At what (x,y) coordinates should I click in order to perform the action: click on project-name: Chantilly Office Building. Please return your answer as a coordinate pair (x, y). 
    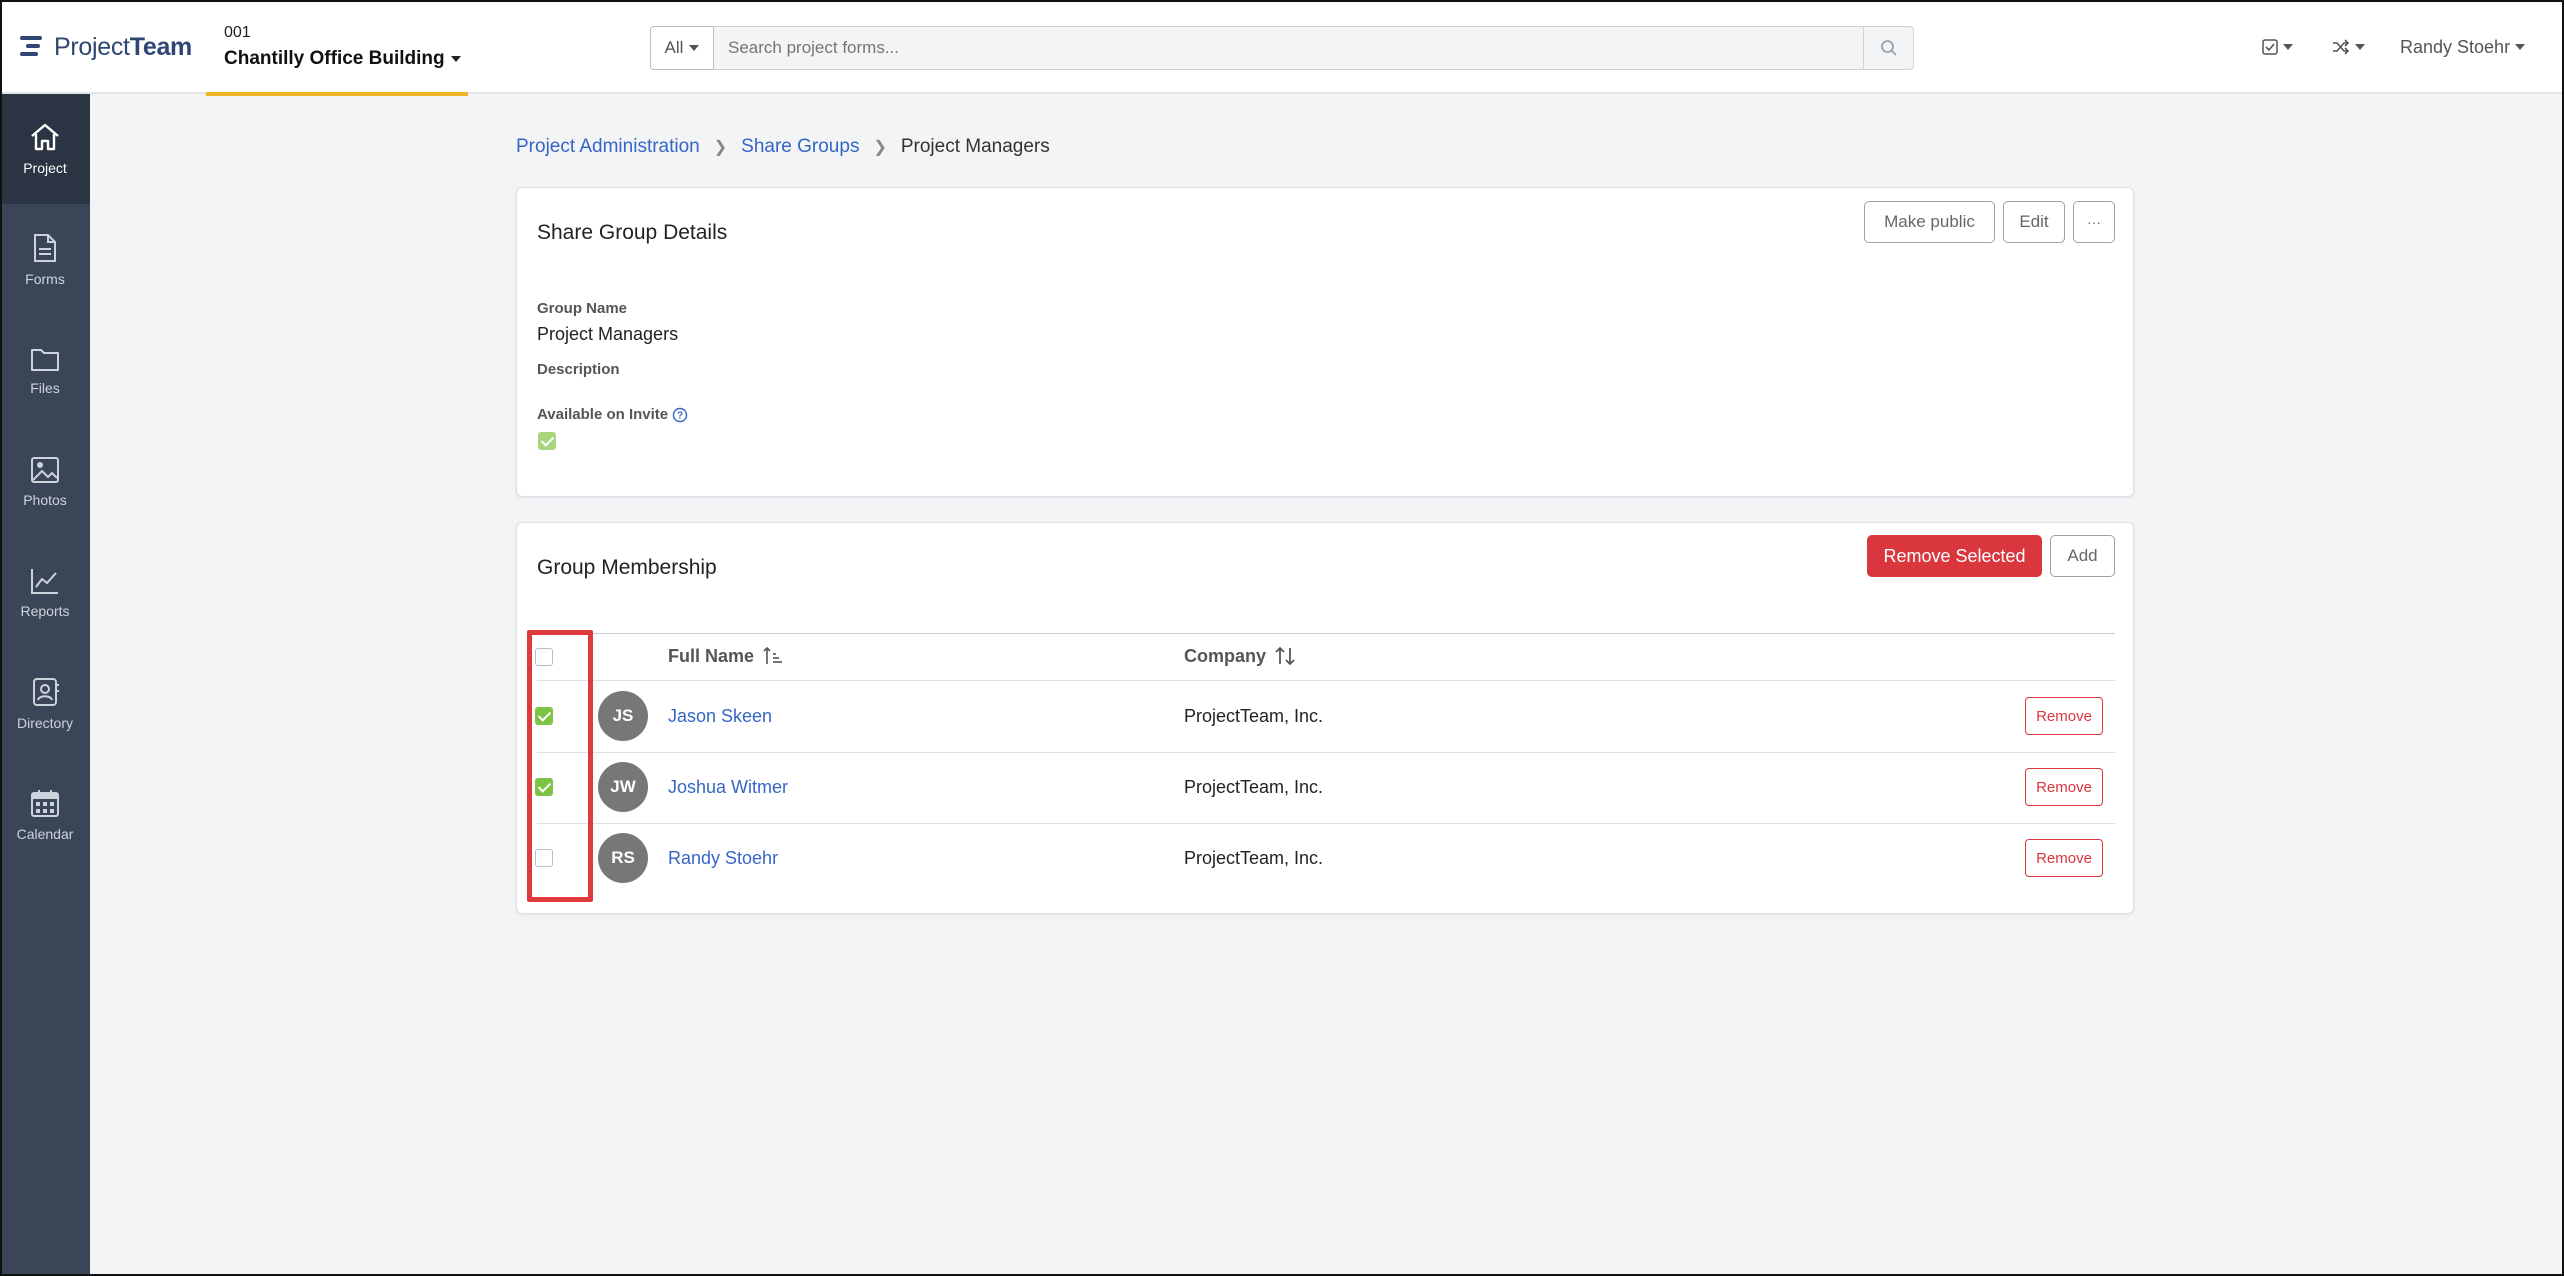
    Looking at the image, I should click on (342, 59).